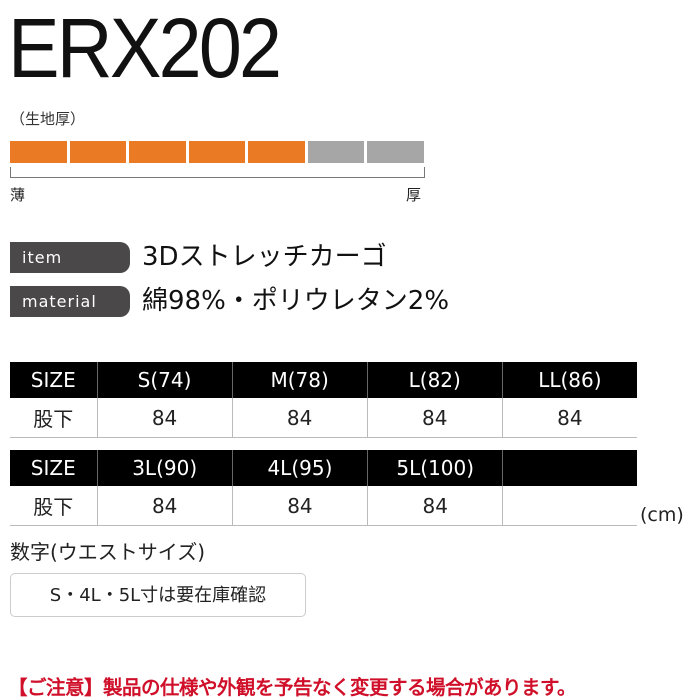 The width and height of the screenshot is (700, 700). What do you see at coordinates (18, 195) in the screenshot?
I see `thin-label: 薄` at bounding box center [18, 195].